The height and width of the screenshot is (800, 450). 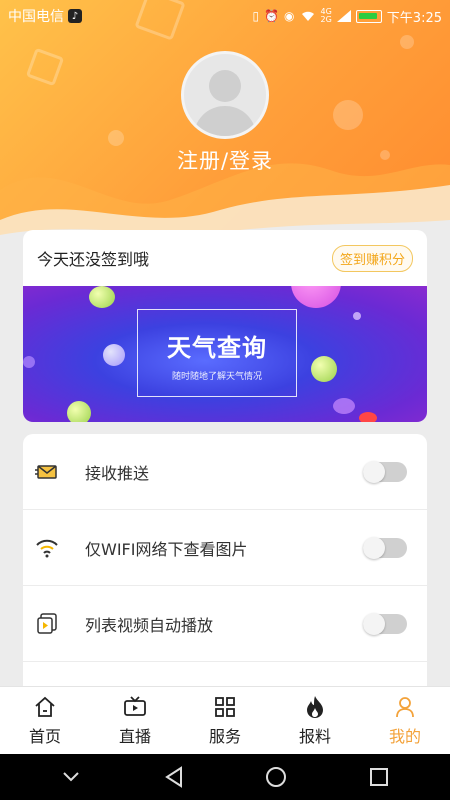 What do you see at coordinates (149, 625) in the screenshot?
I see `setting-label-autoplay: 列表视频自动播放` at bounding box center [149, 625].